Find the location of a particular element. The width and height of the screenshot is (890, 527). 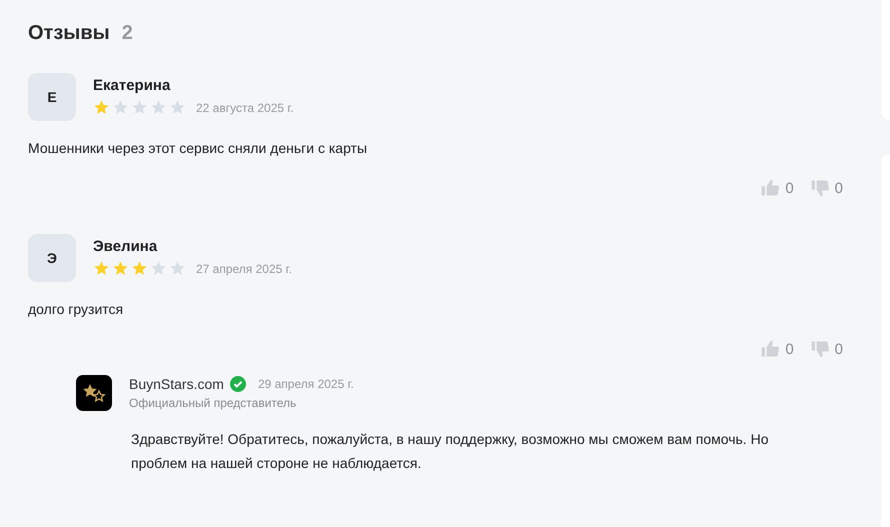

author-name: Эвелина is located at coordinates (125, 246).